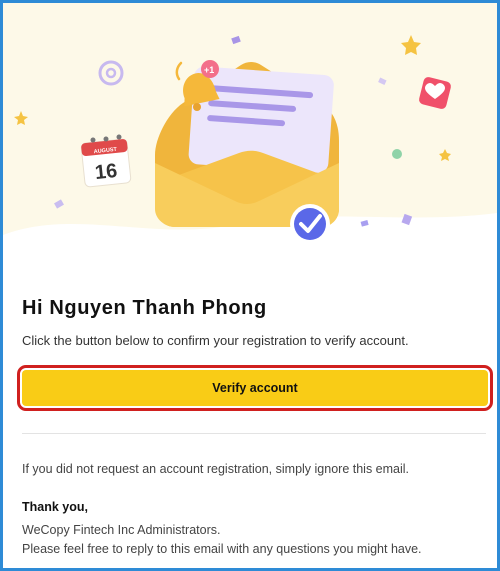  I want to click on calendar-day: 16, so click(106, 172).